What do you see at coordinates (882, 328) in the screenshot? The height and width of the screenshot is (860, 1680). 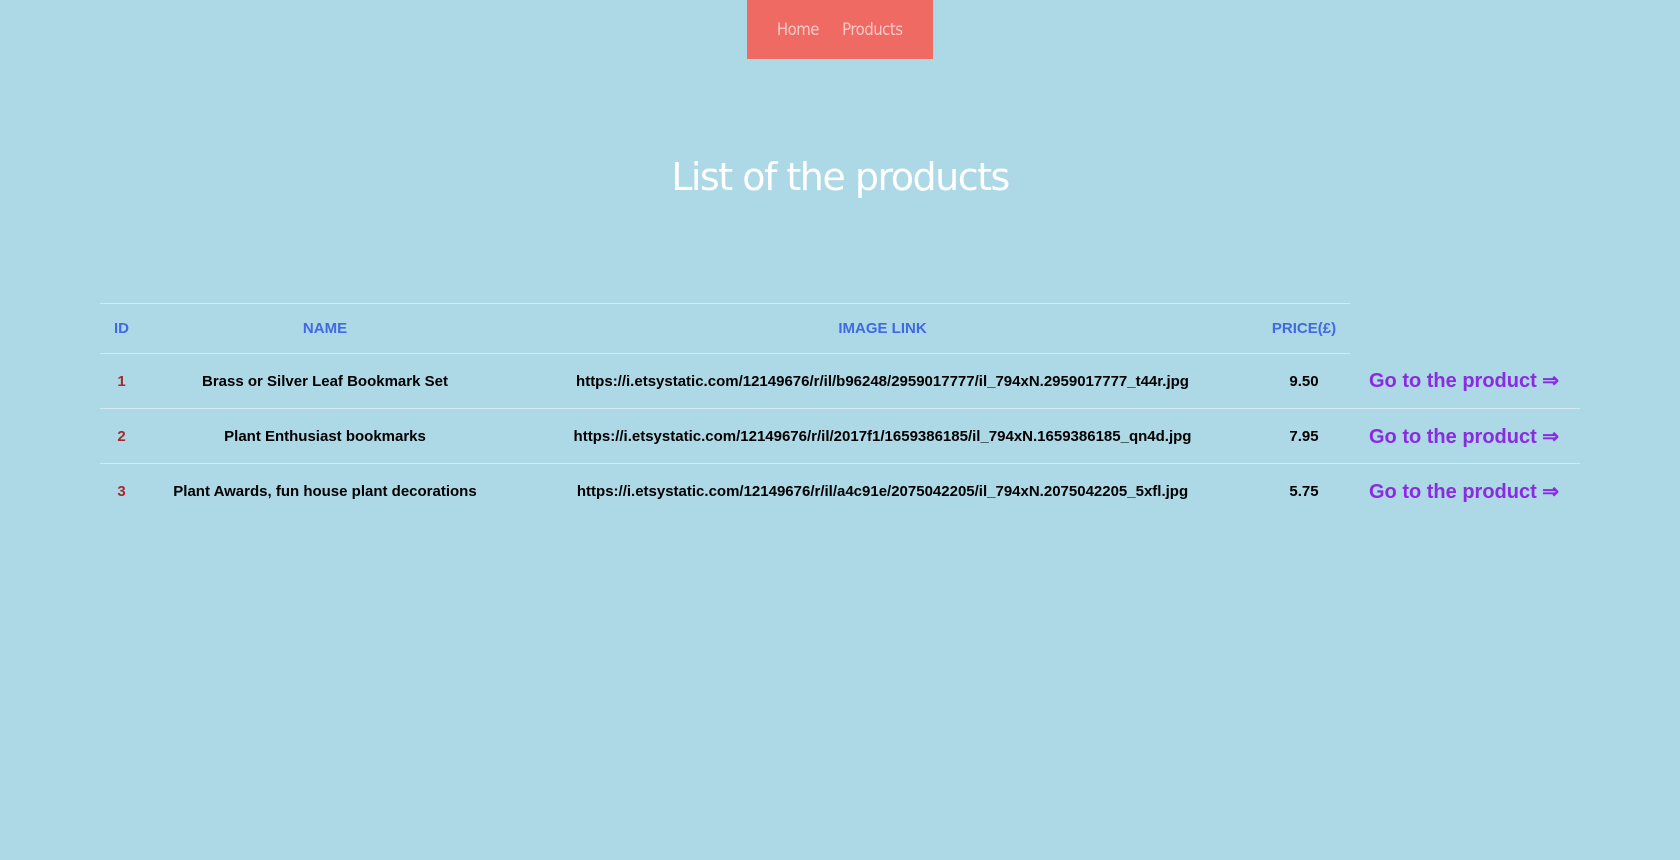 I see `column-header-image-link: IMAGE LINK` at bounding box center [882, 328].